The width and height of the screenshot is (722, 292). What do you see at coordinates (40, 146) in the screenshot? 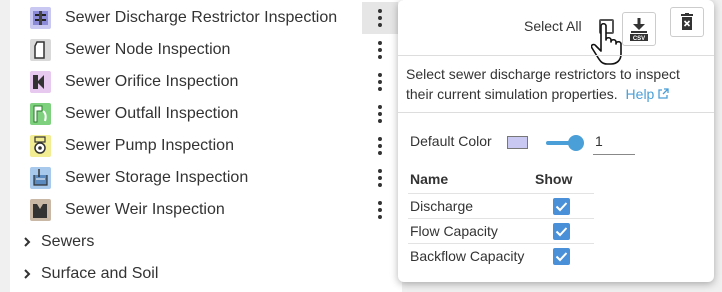
I see `pump-icon` at bounding box center [40, 146].